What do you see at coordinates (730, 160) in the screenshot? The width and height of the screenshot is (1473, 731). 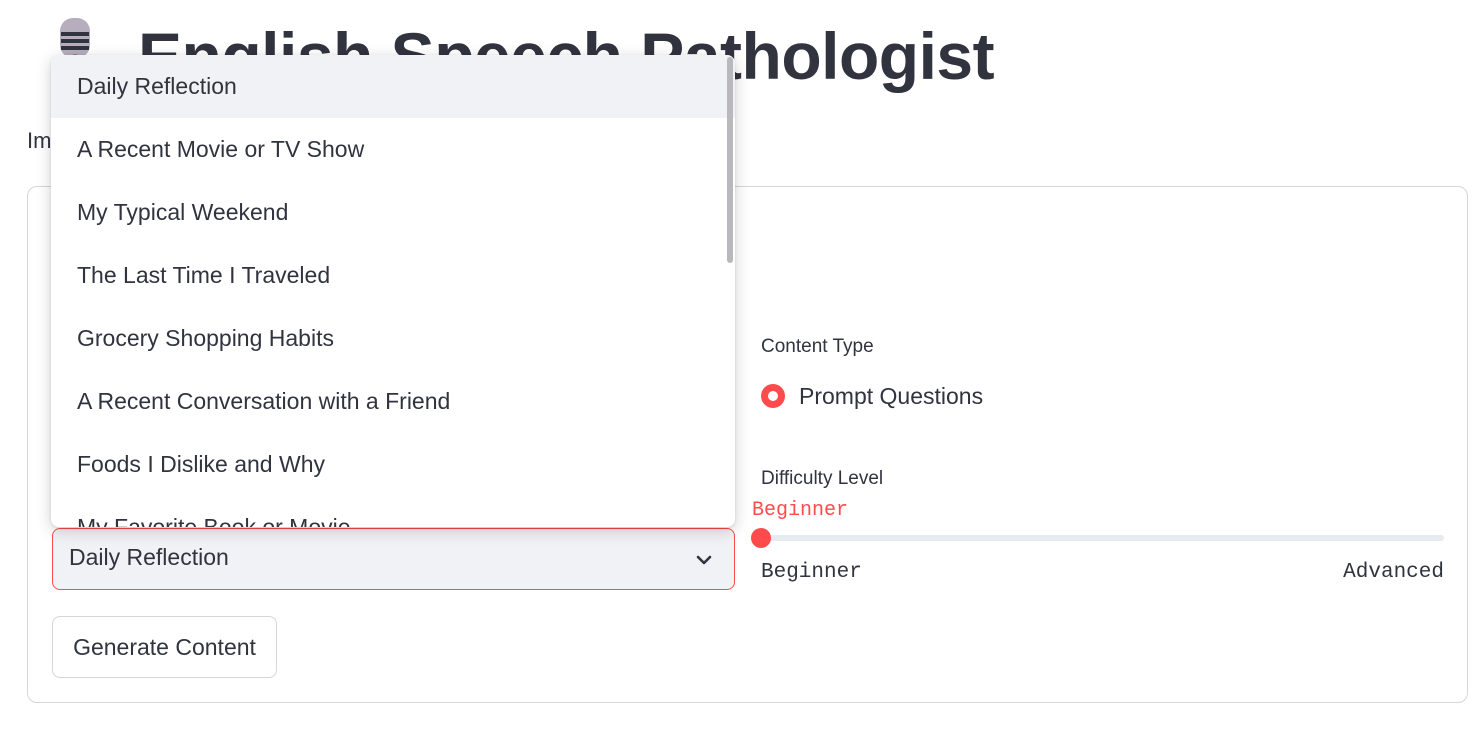 I see `dropdown-scrollbar` at bounding box center [730, 160].